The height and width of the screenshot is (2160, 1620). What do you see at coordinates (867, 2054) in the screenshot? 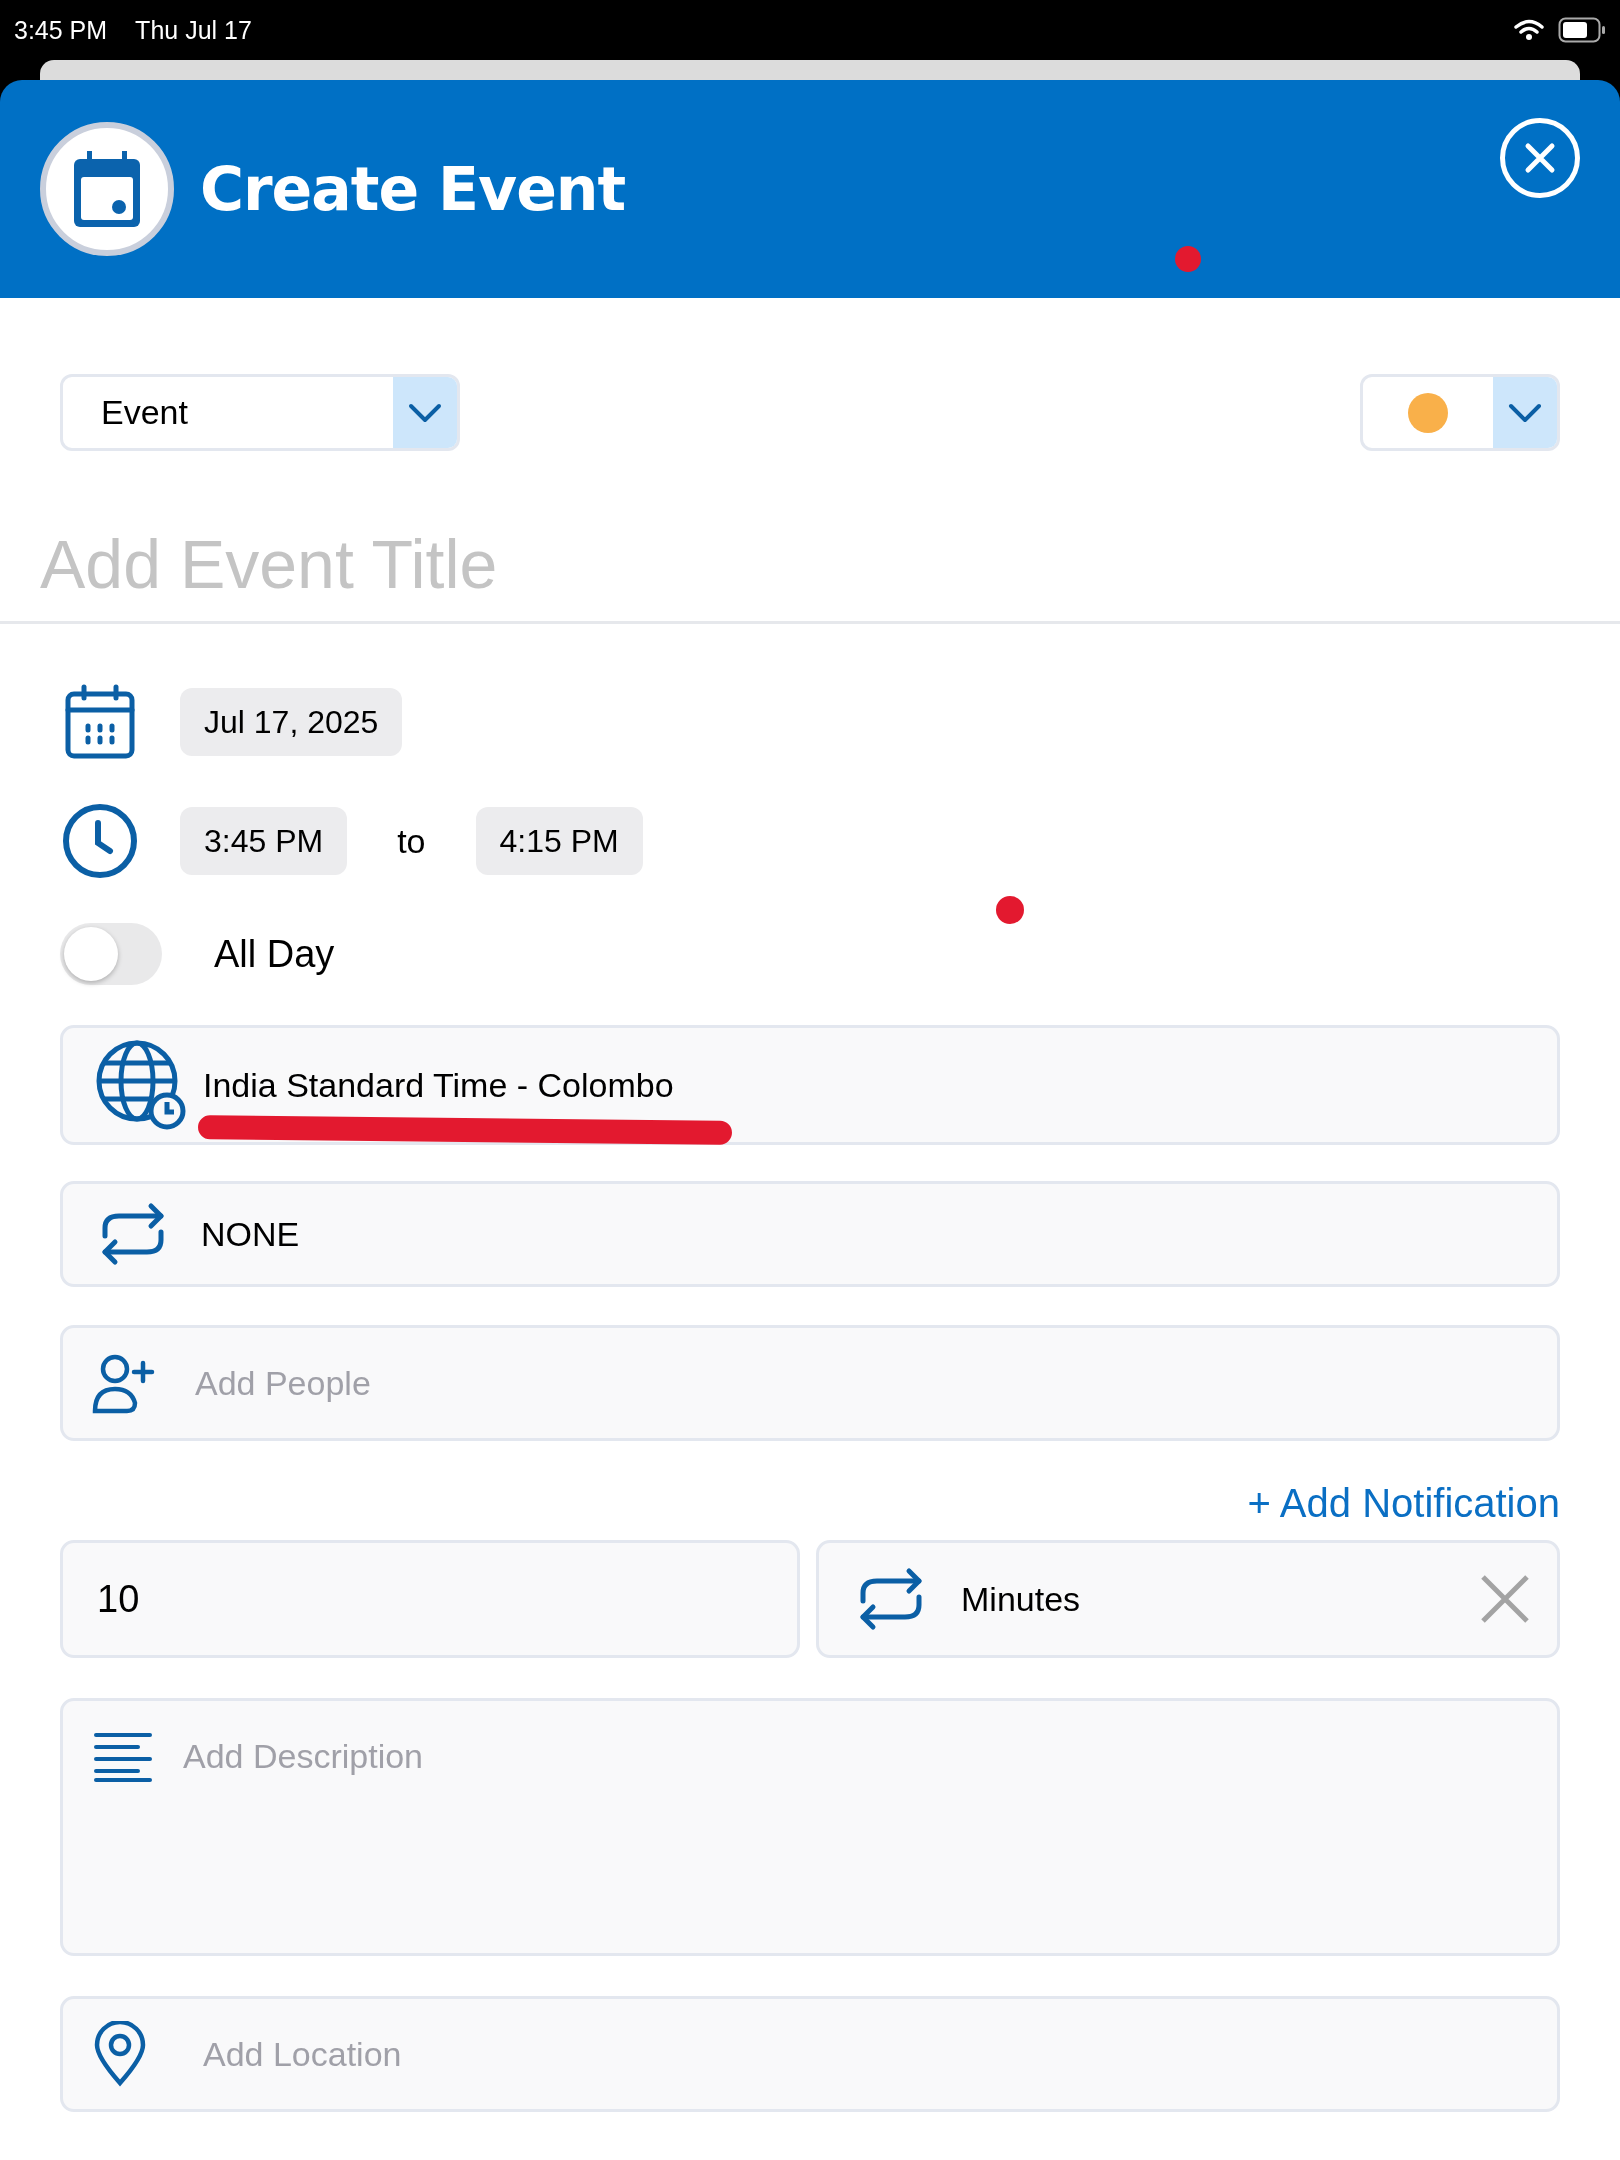
I see `location-input: Add Location` at bounding box center [867, 2054].